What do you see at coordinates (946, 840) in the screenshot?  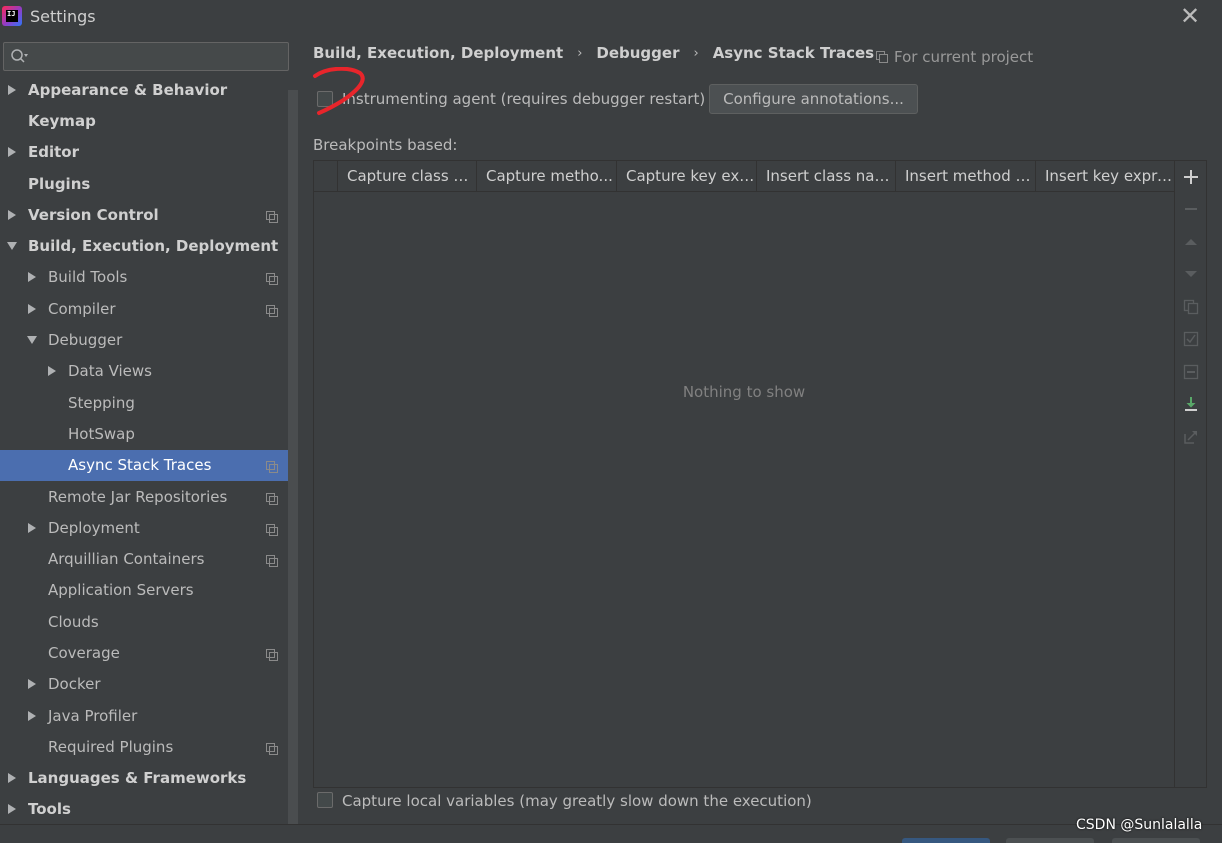 I see `ok-button` at bounding box center [946, 840].